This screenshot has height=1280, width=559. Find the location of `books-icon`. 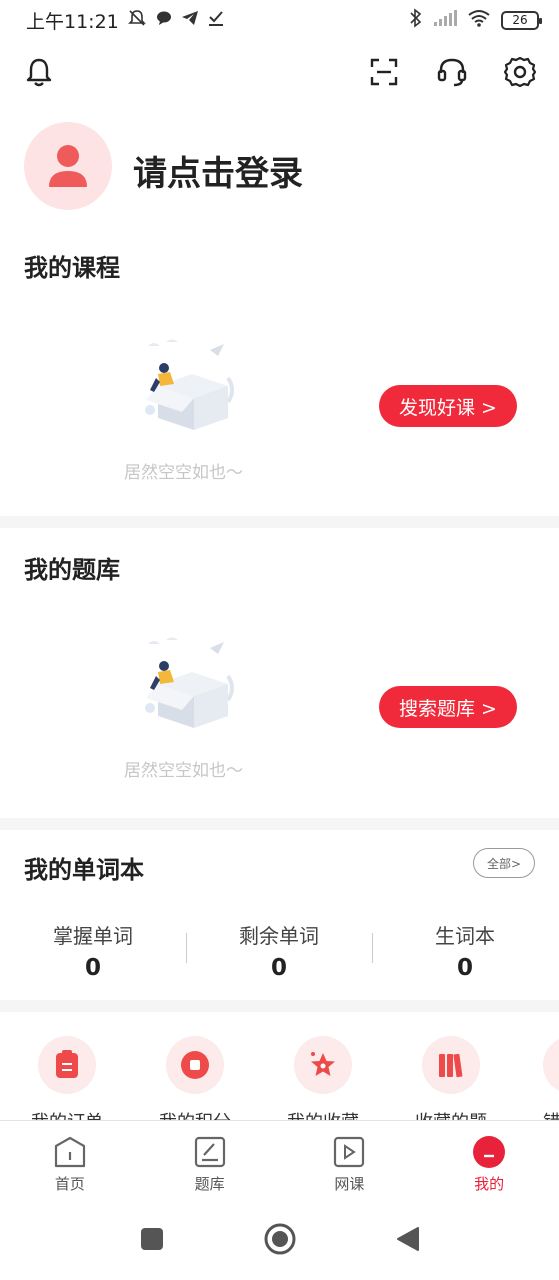

books-icon is located at coordinates (451, 1065).